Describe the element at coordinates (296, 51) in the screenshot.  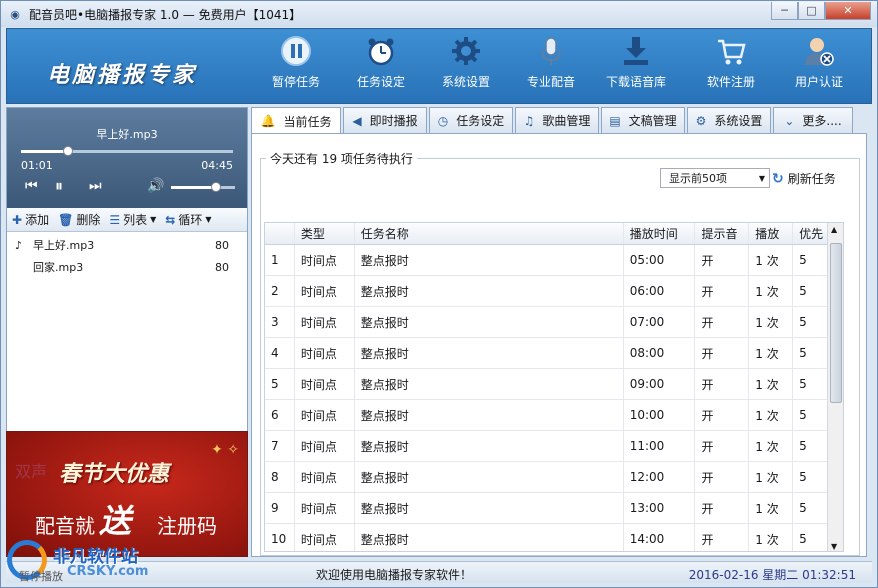
I see `pause-icon` at that location.